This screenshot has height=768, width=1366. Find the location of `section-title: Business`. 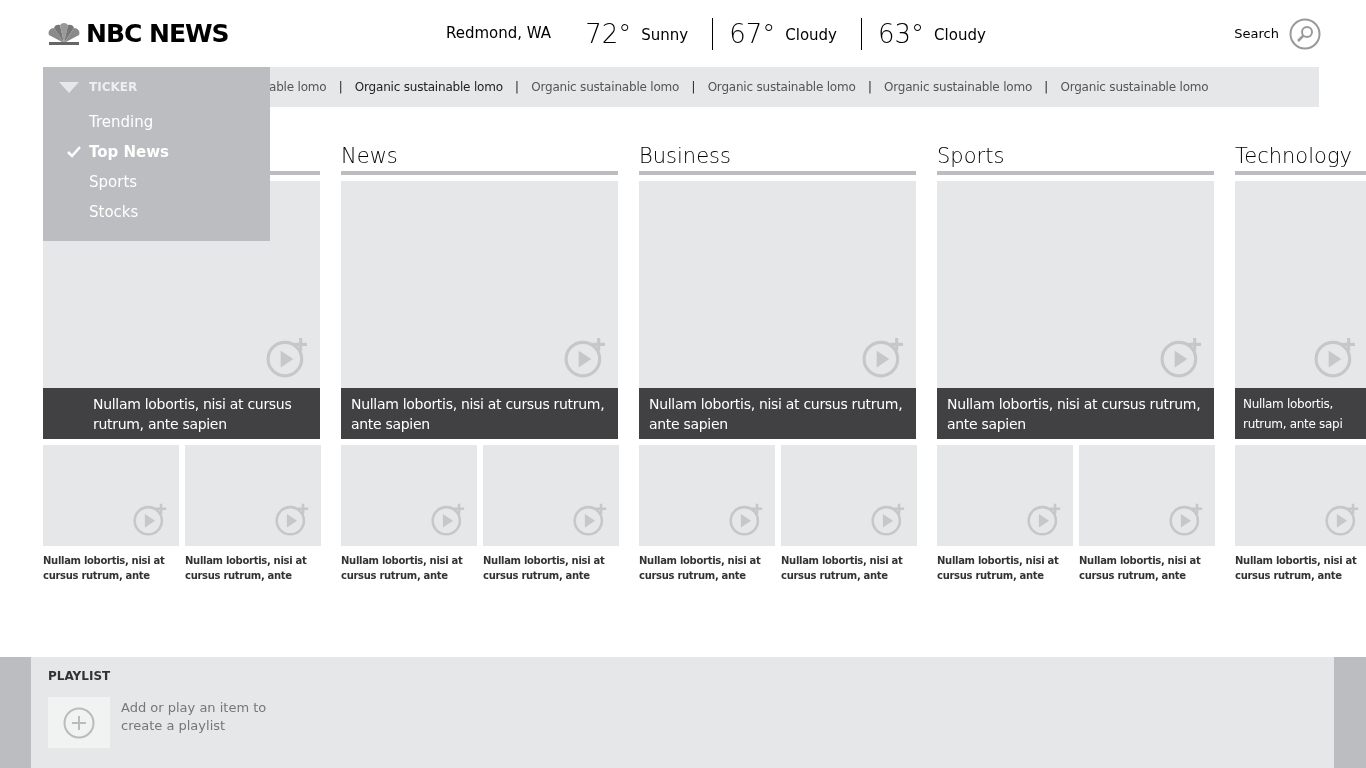

section-title: Business is located at coordinates (685, 156).